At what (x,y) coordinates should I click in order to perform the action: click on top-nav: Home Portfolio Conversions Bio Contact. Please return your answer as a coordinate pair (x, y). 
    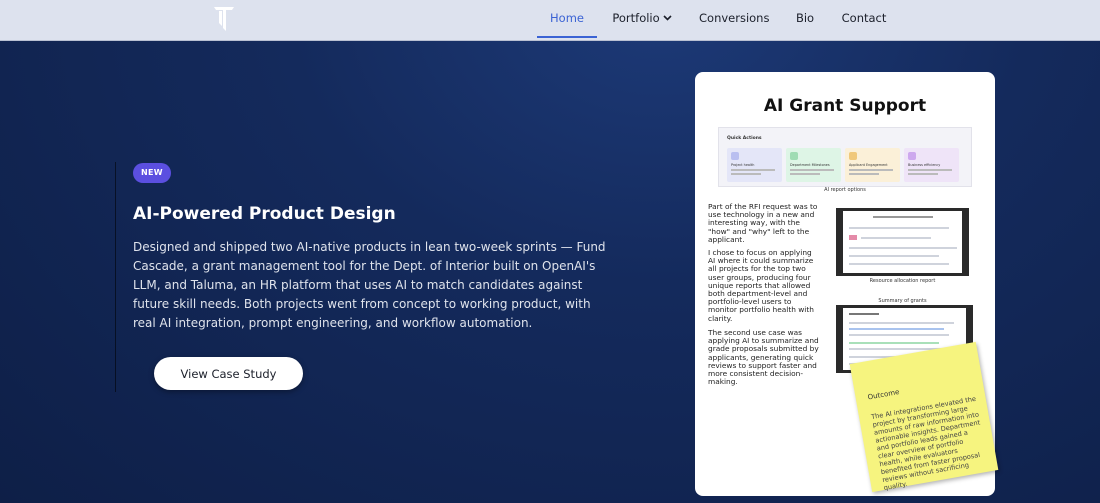
    Looking at the image, I should click on (550, 20).